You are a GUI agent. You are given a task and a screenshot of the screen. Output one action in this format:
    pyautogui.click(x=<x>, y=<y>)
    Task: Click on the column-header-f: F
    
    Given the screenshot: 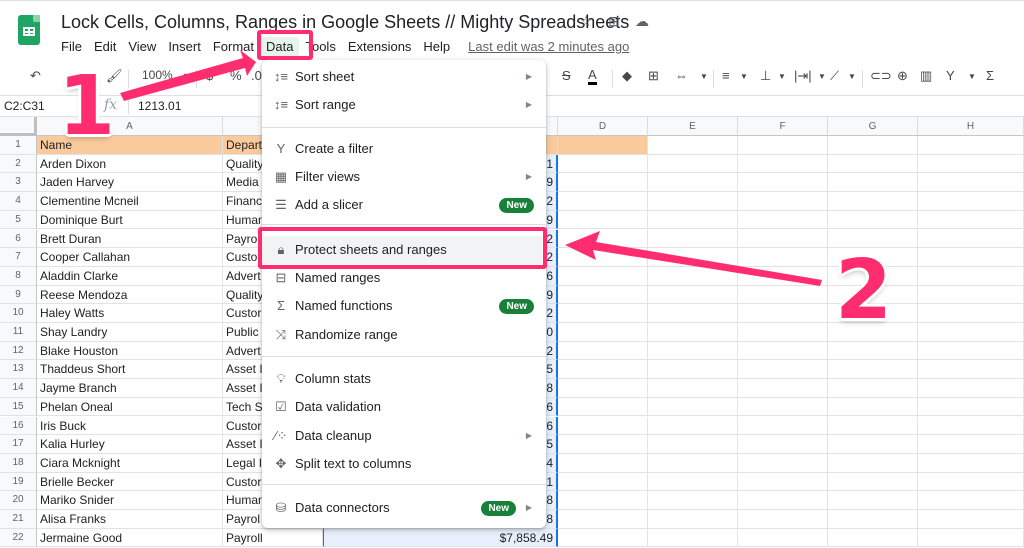 What is the action you would take?
    pyautogui.click(x=783, y=126)
    